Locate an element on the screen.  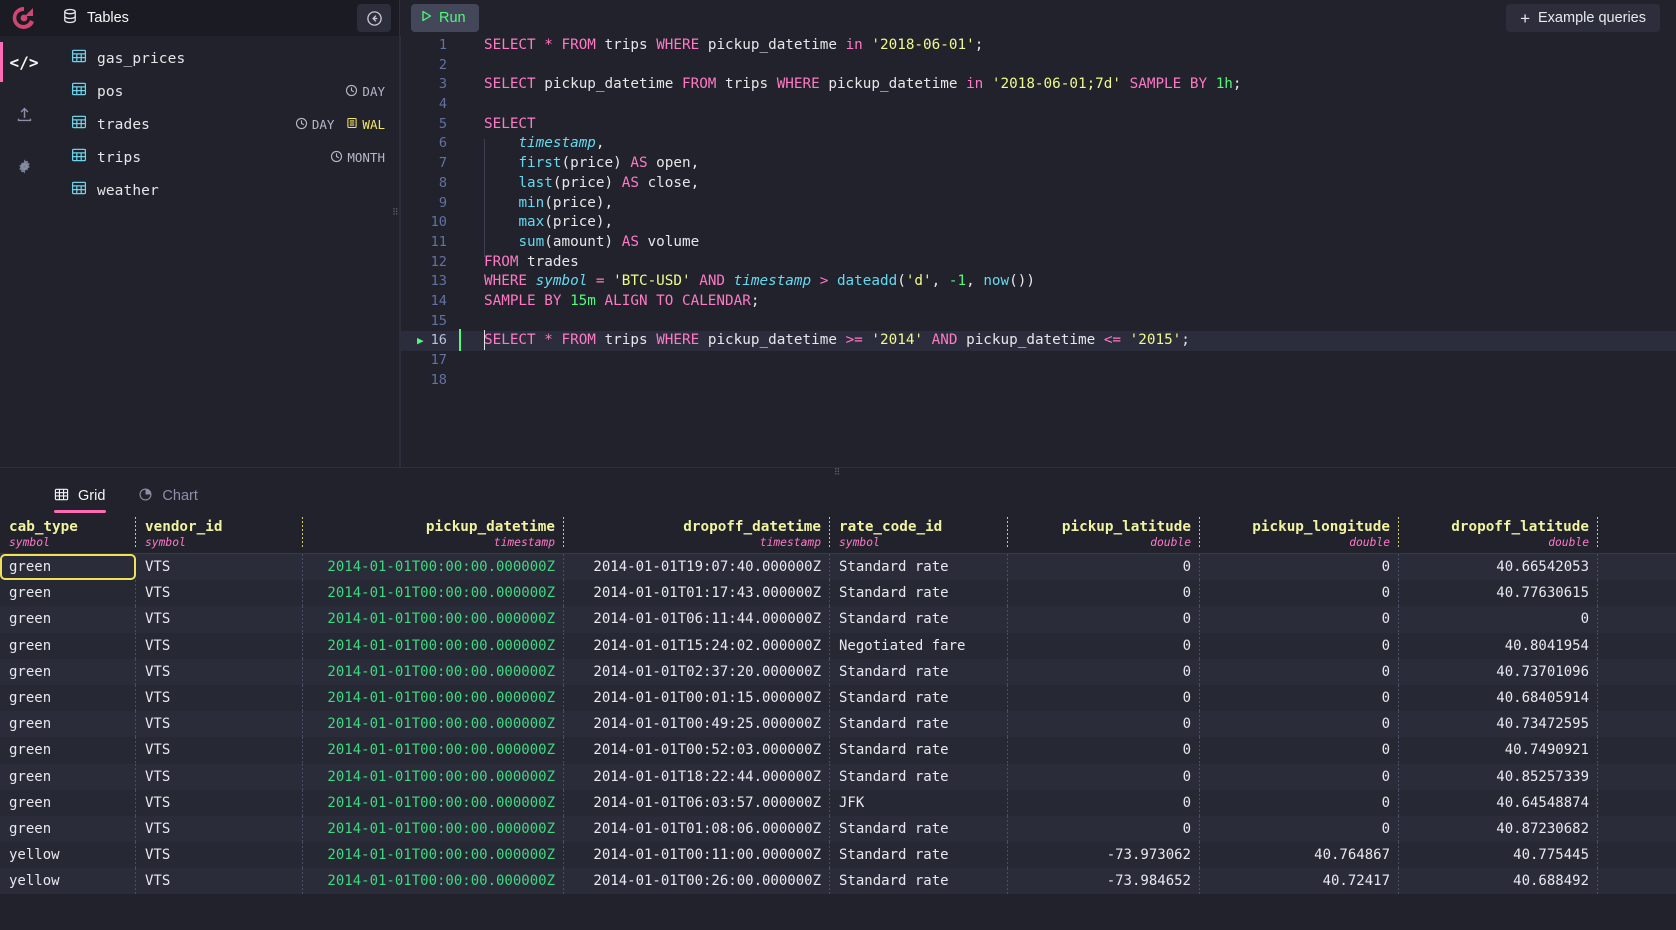
table-item-pos: pos DAY is located at coordinates (223, 91).